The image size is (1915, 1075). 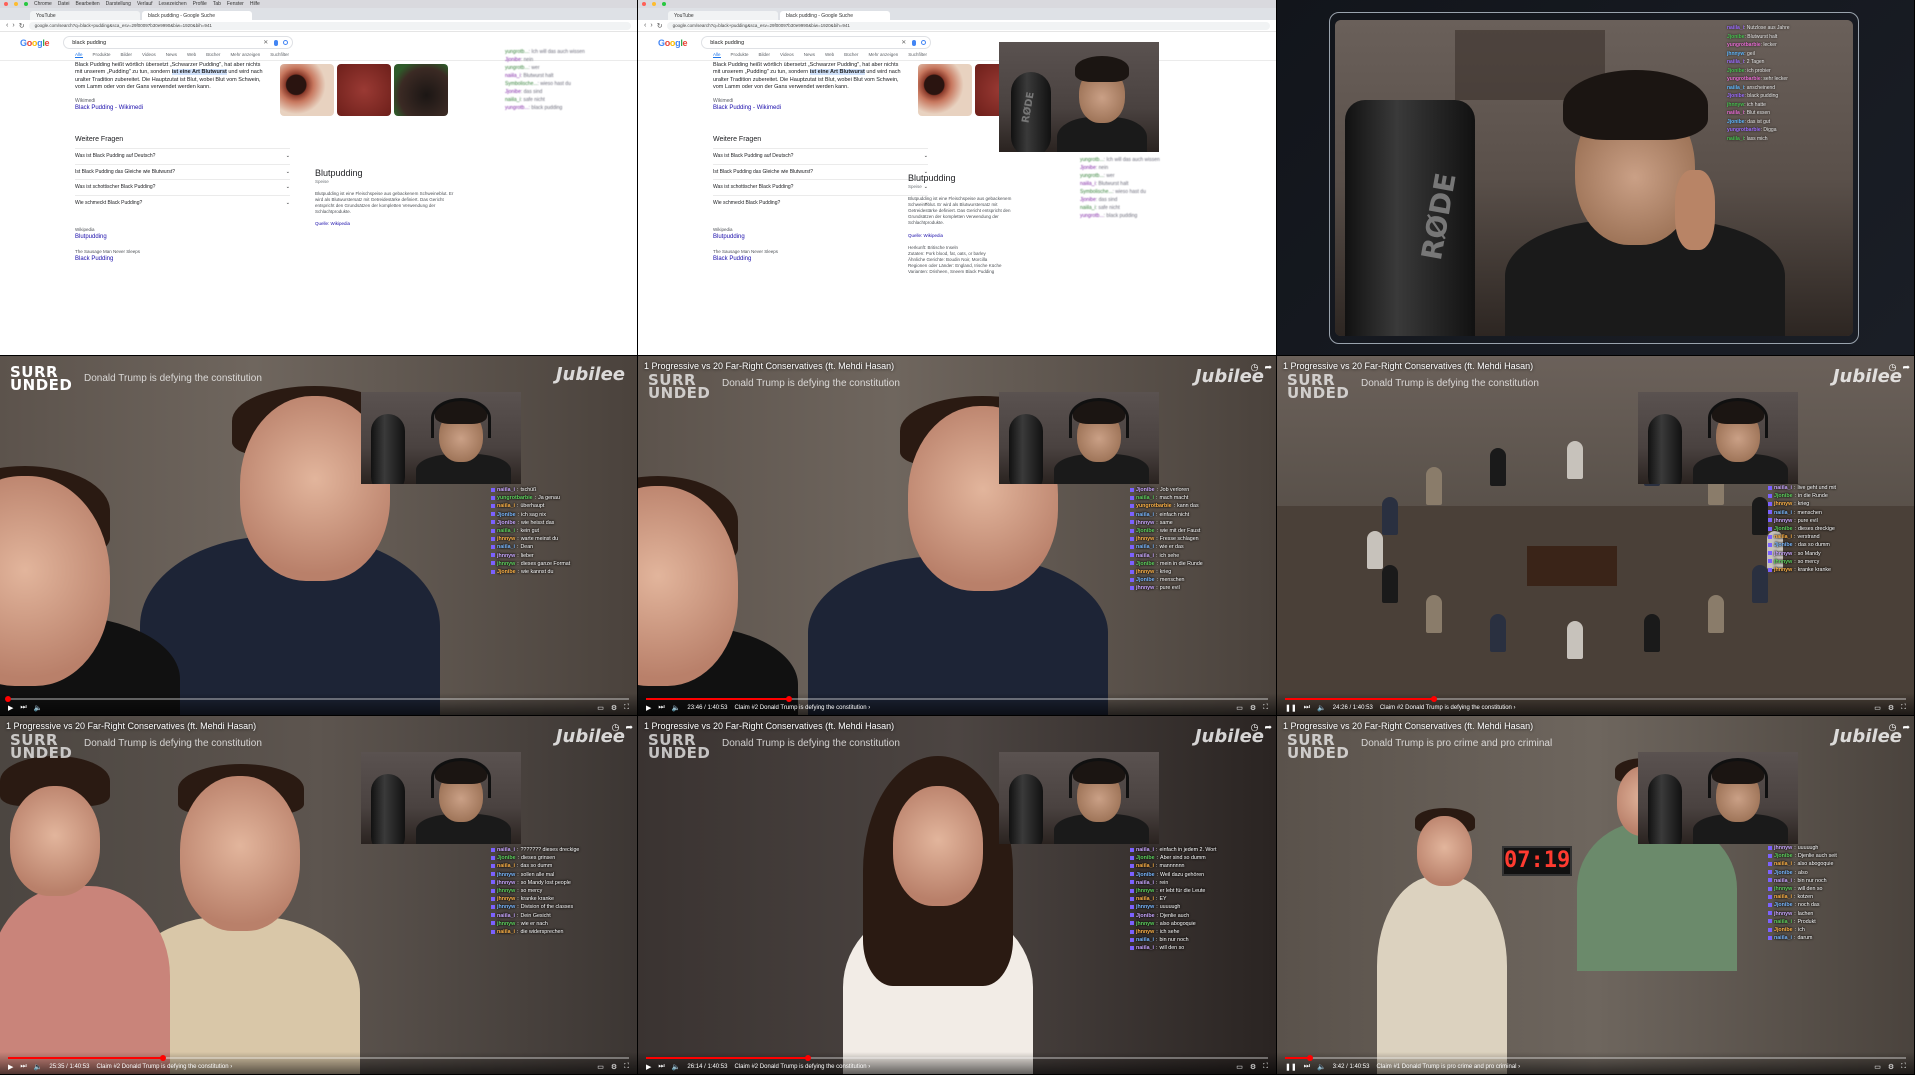 What do you see at coordinates (903, 42) in the screenshot?
I see `clear-icon: ✕` at bounding box center [903, 42].